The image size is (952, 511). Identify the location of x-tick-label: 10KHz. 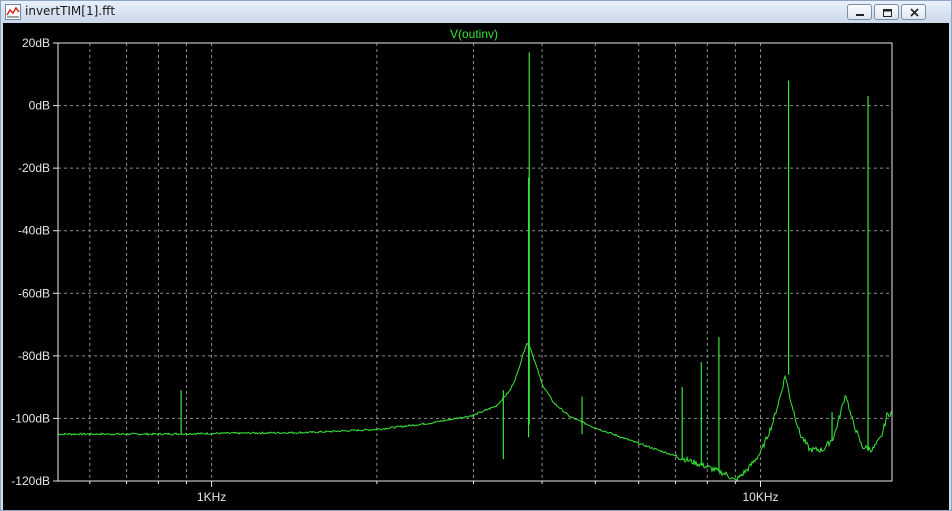
(760, 497).